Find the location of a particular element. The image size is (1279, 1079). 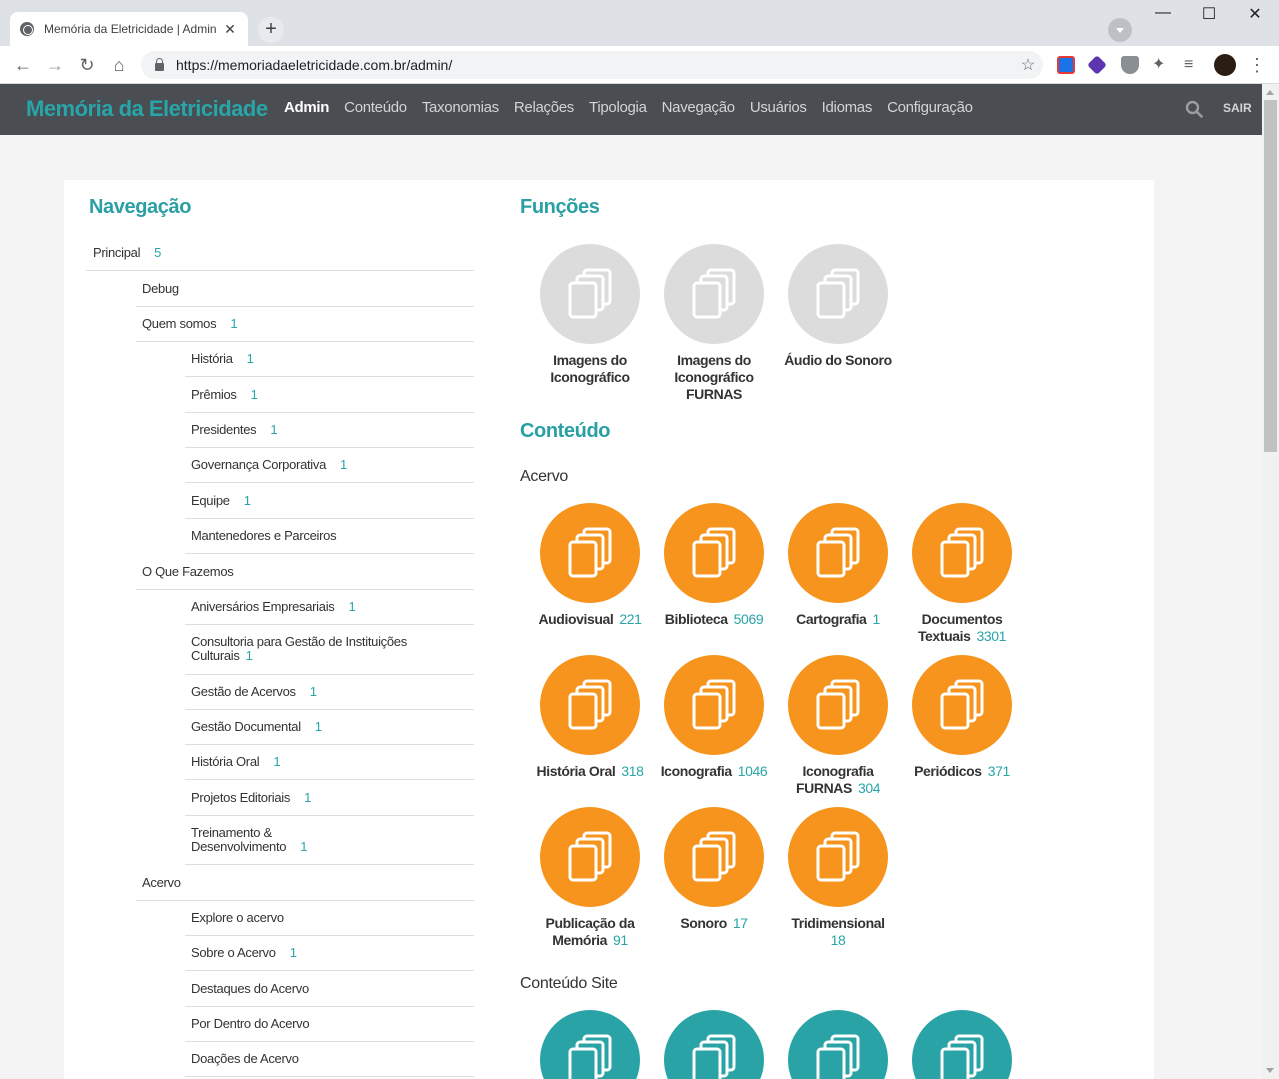

funcoes-heading: Funções is located at coordinates (560, 207).